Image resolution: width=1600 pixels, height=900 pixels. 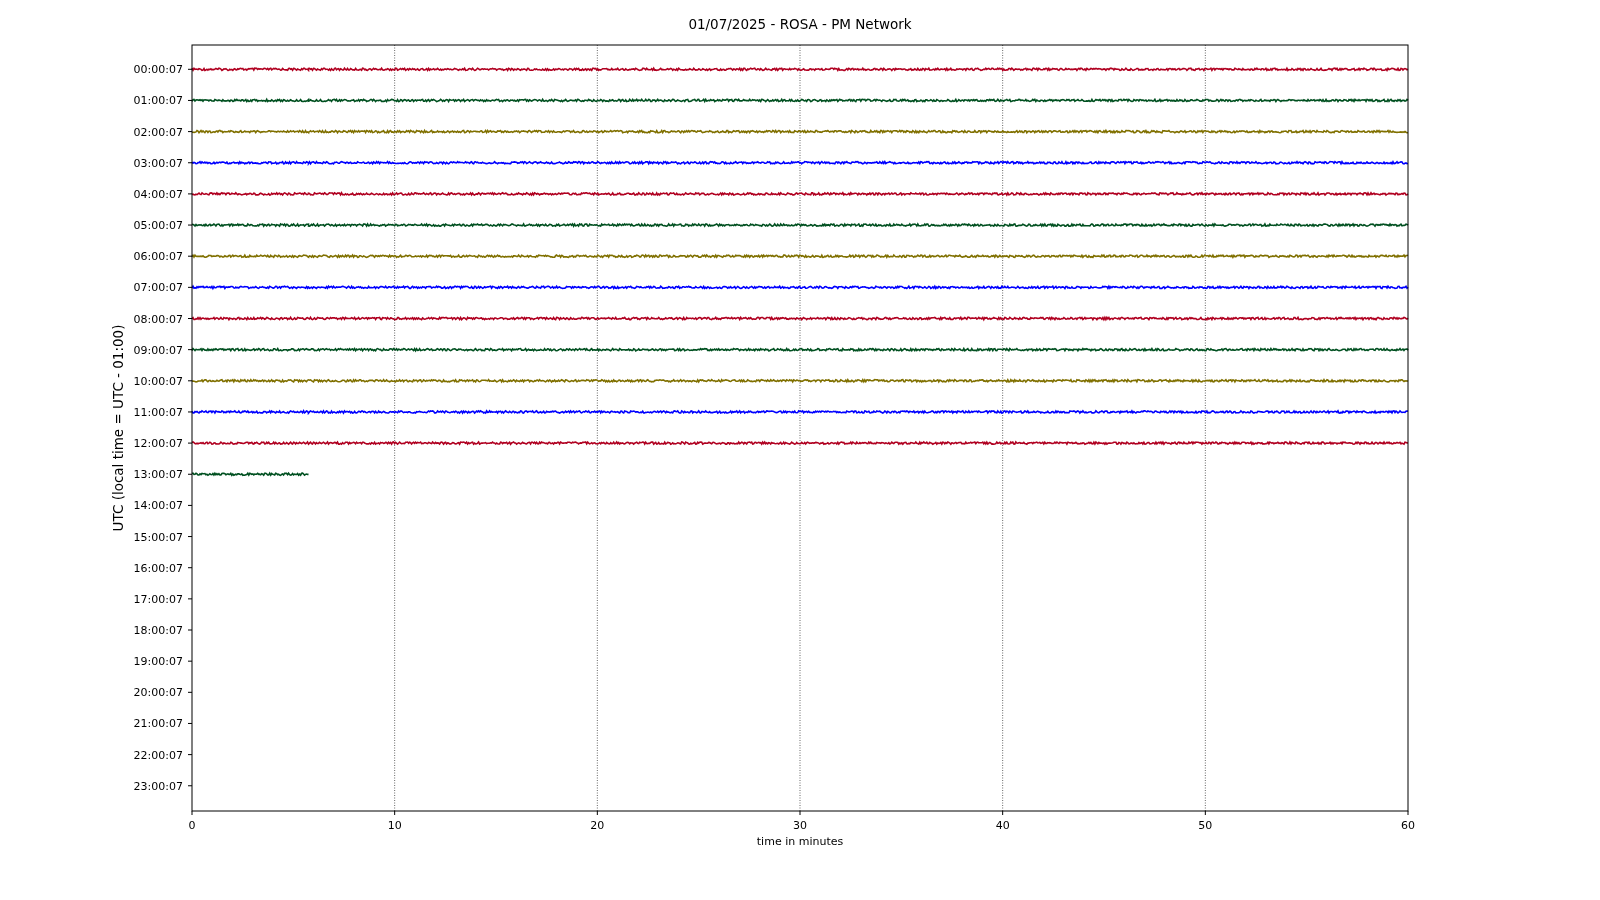 I want to click on y-tick-label: 04:00:07, so click(x=158, y=194).